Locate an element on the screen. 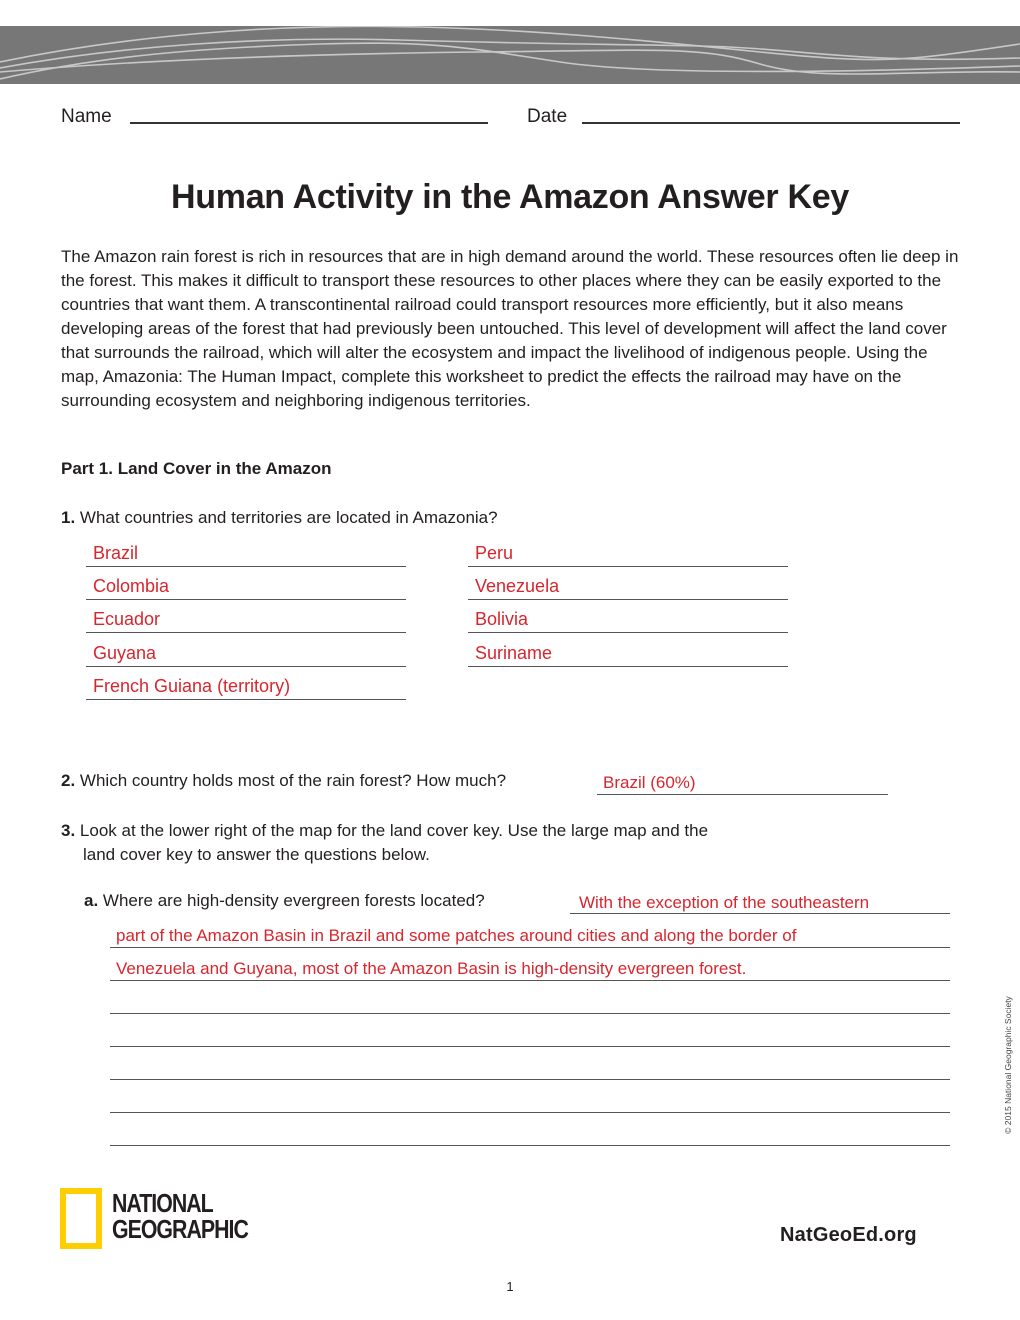 This screenshot has width=1020, height=1320. natgeo-logo is located at coordinates (81, 1218).